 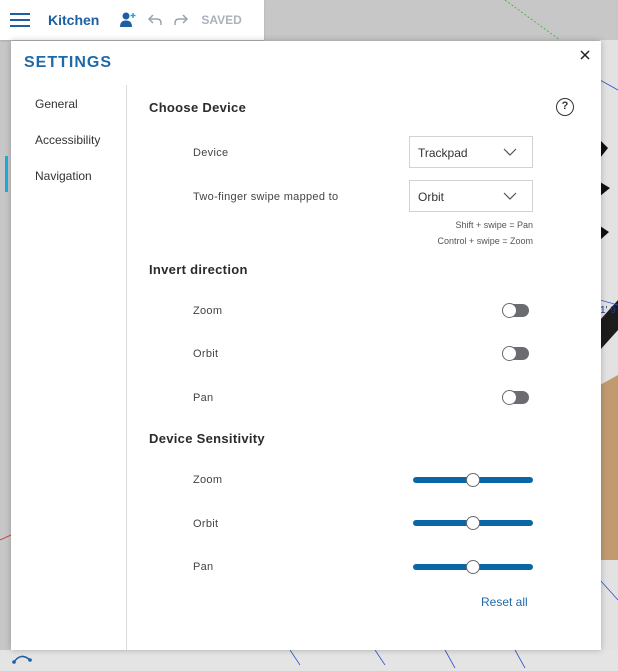 I want to click on top-toolbar: Kitchen SAVED, so click(x=132, y=20).